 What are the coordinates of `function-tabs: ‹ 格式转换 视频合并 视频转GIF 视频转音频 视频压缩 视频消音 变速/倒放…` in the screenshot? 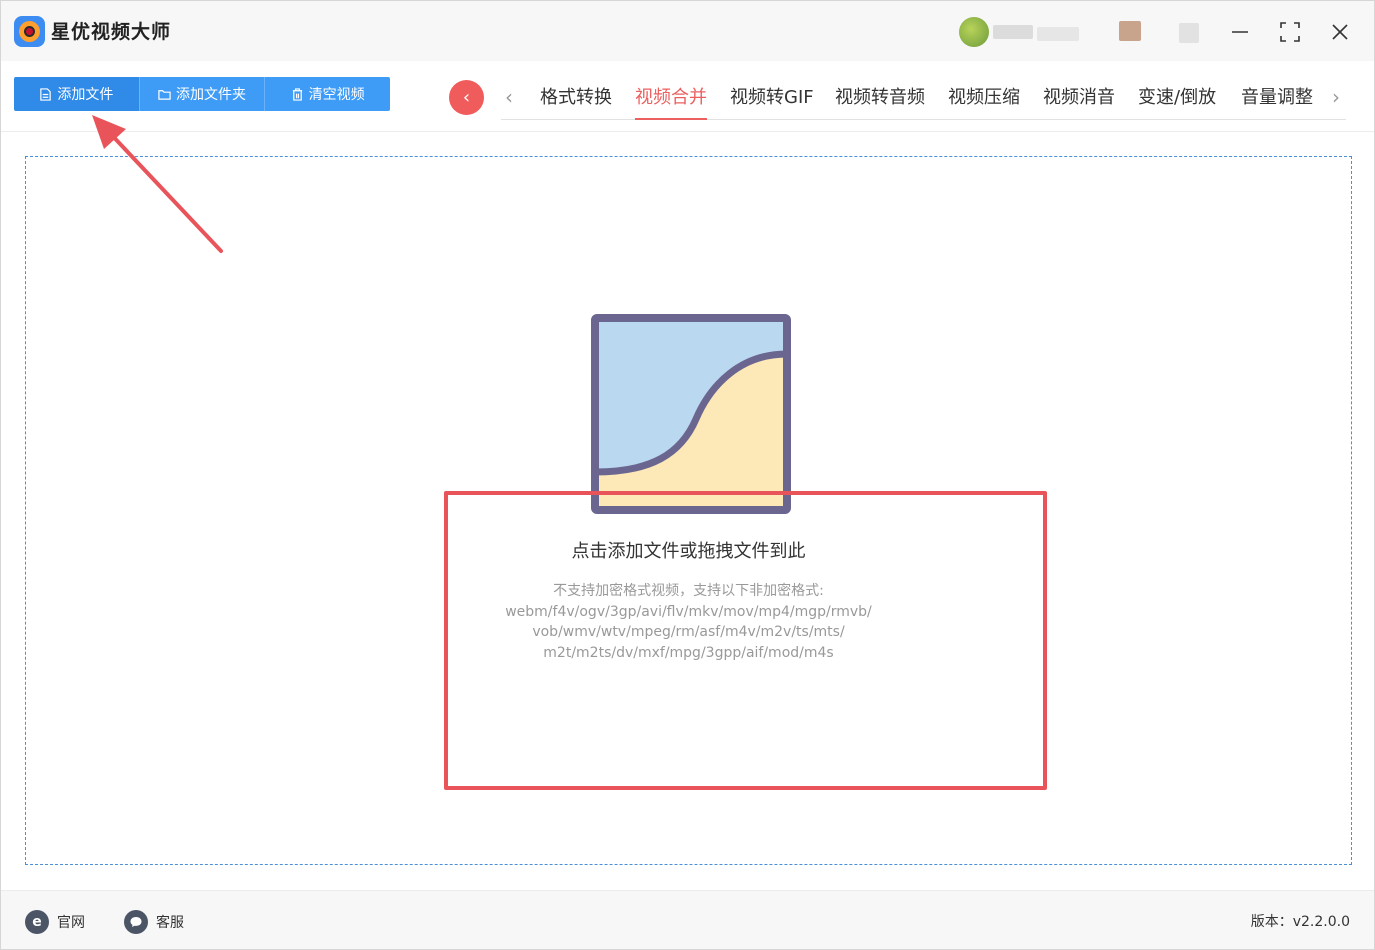 It's located at (923, 99).